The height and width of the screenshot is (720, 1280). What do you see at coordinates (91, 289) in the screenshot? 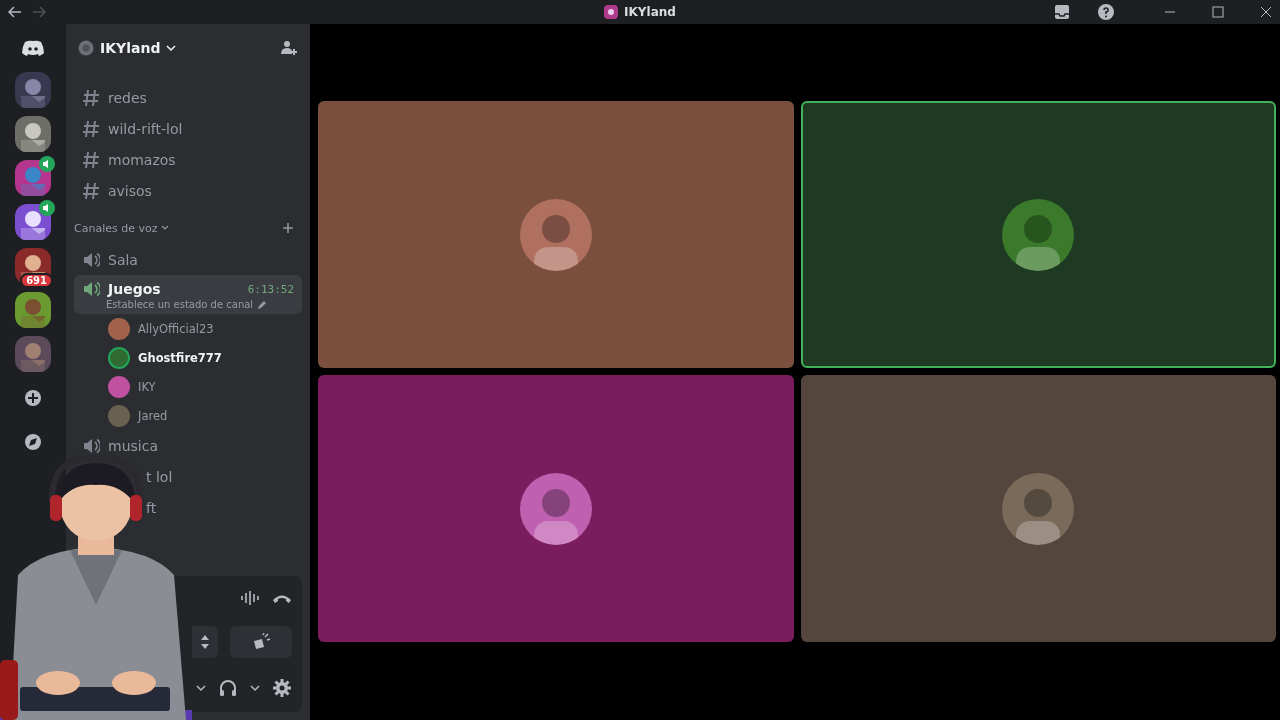
I see `speaker-icon` at bounding box center [91, 289].